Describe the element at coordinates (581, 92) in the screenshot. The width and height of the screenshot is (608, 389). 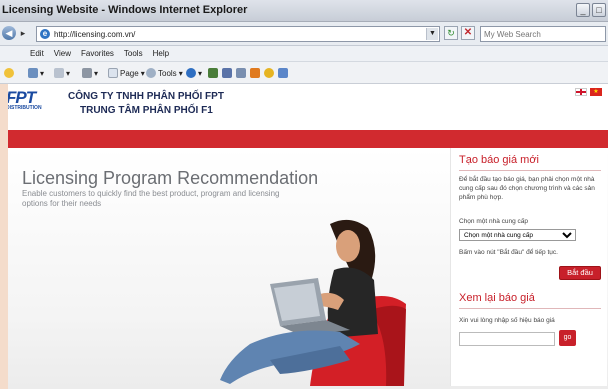
I see `english-flag-icon` at that location.